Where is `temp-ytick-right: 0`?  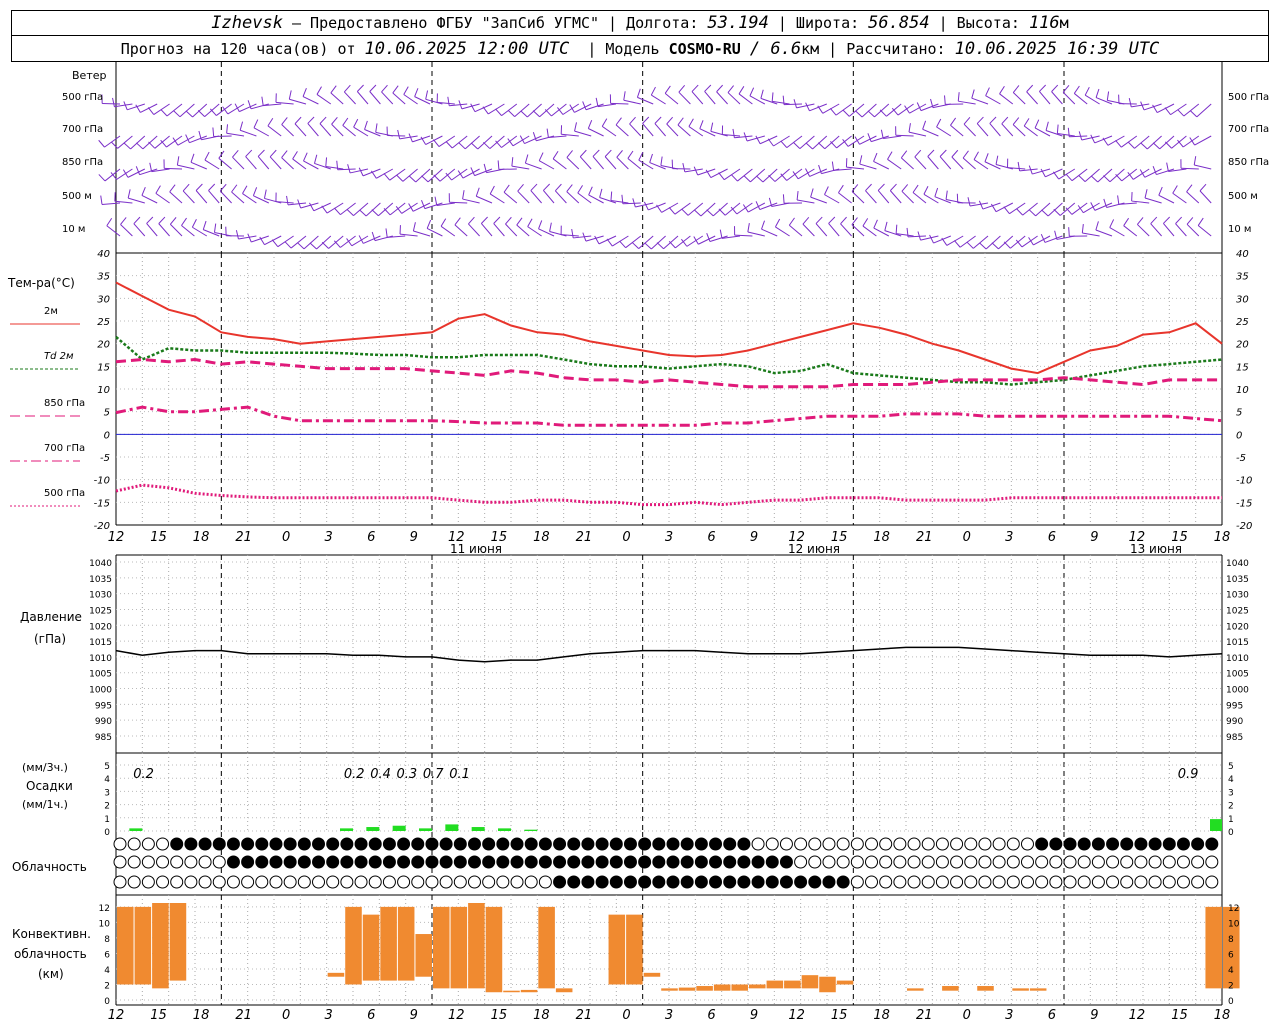 temp-ytick-right: 0 is located at coordinates (1239, 435).